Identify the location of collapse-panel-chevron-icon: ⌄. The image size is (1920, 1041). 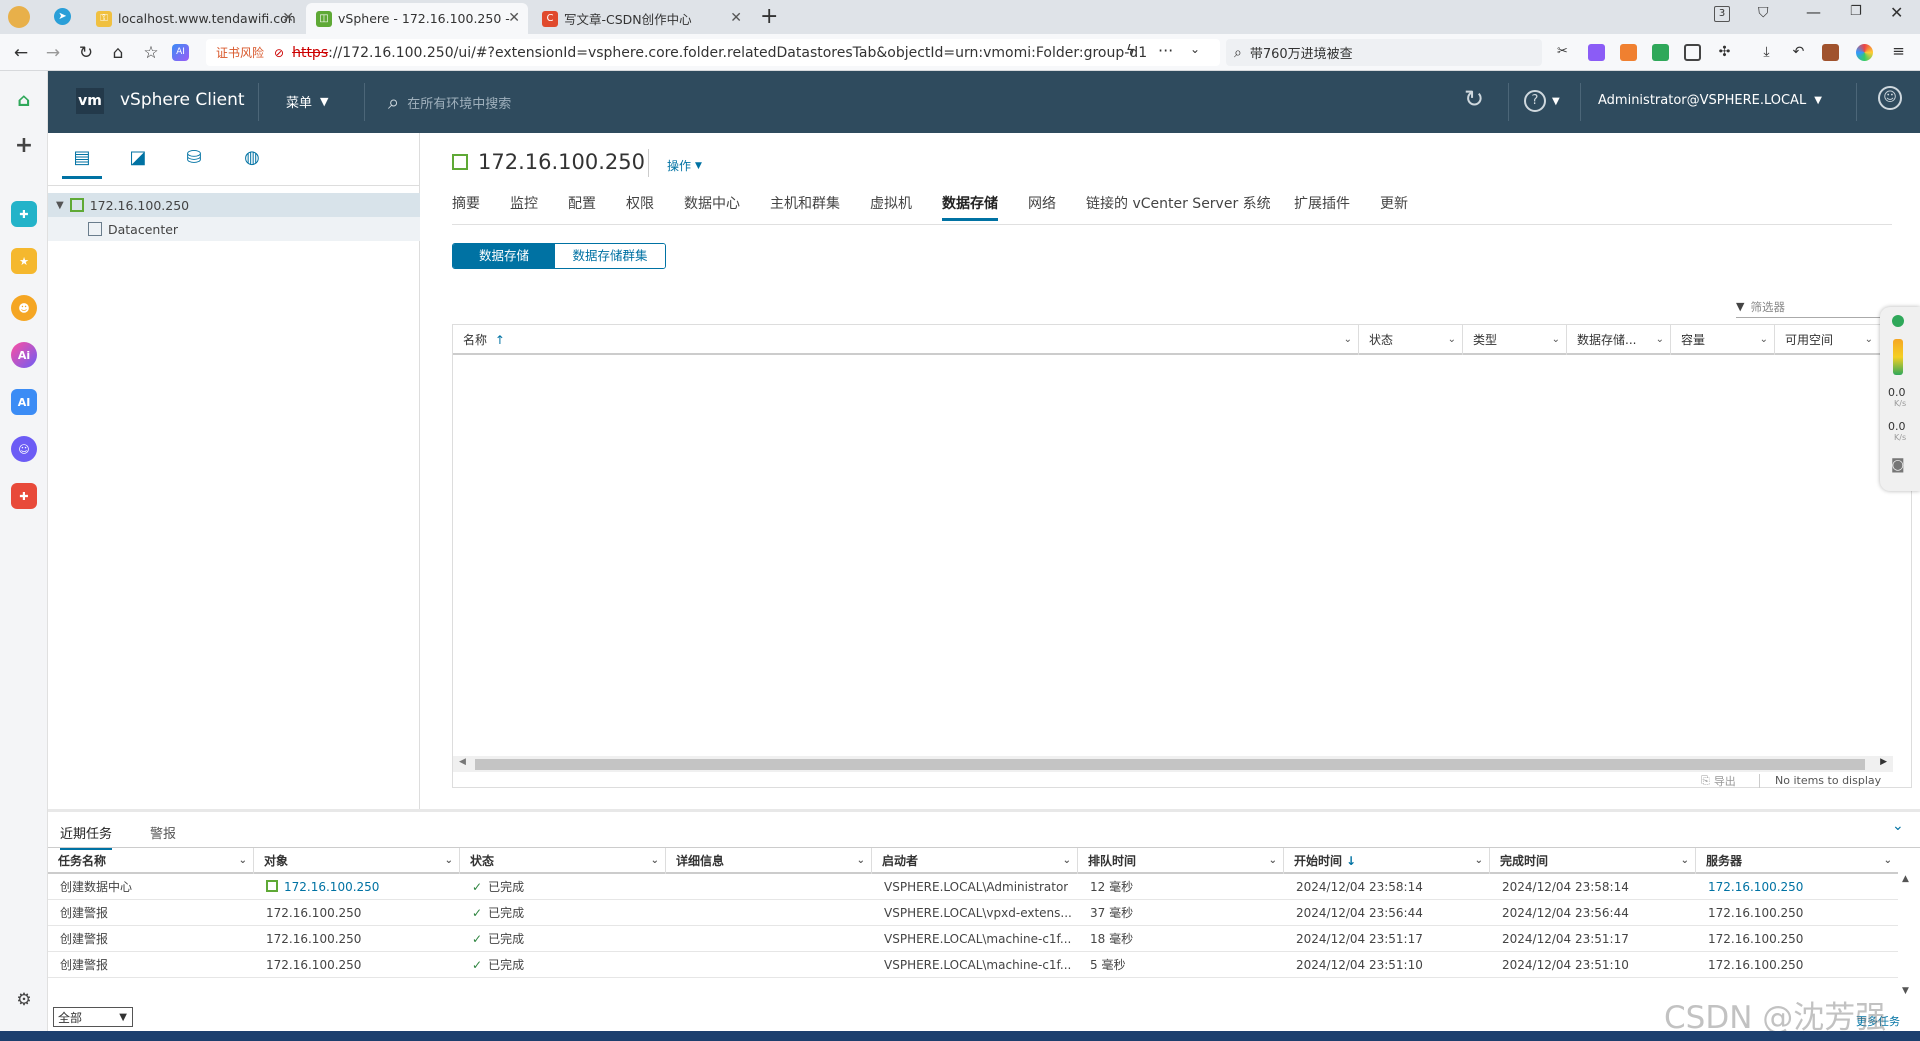
(1898, 826).